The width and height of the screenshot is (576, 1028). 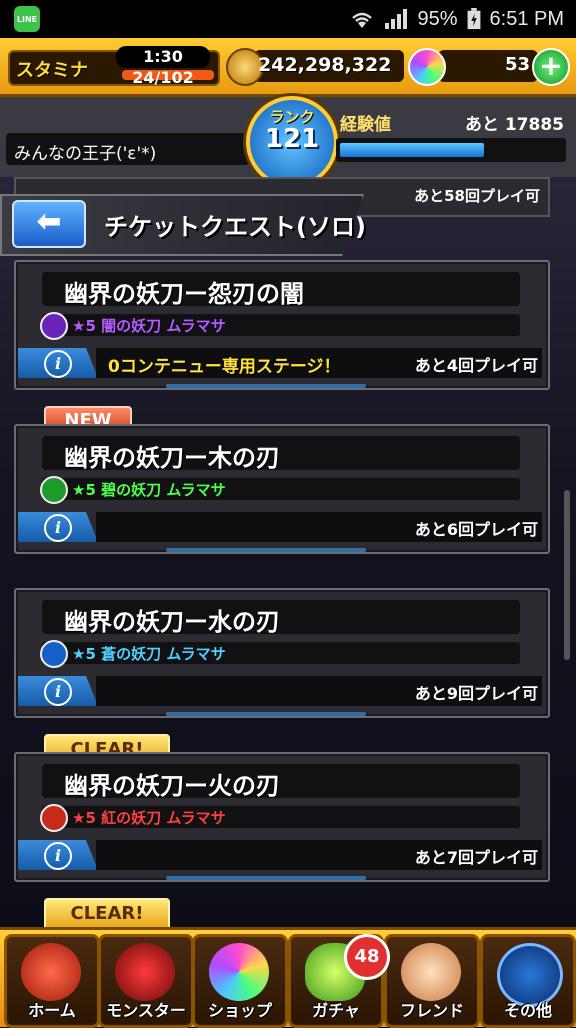 What do you see at coordinates (427, 67) in the screenshot?
I see `orb-icon` at bounding box center [427, 67].